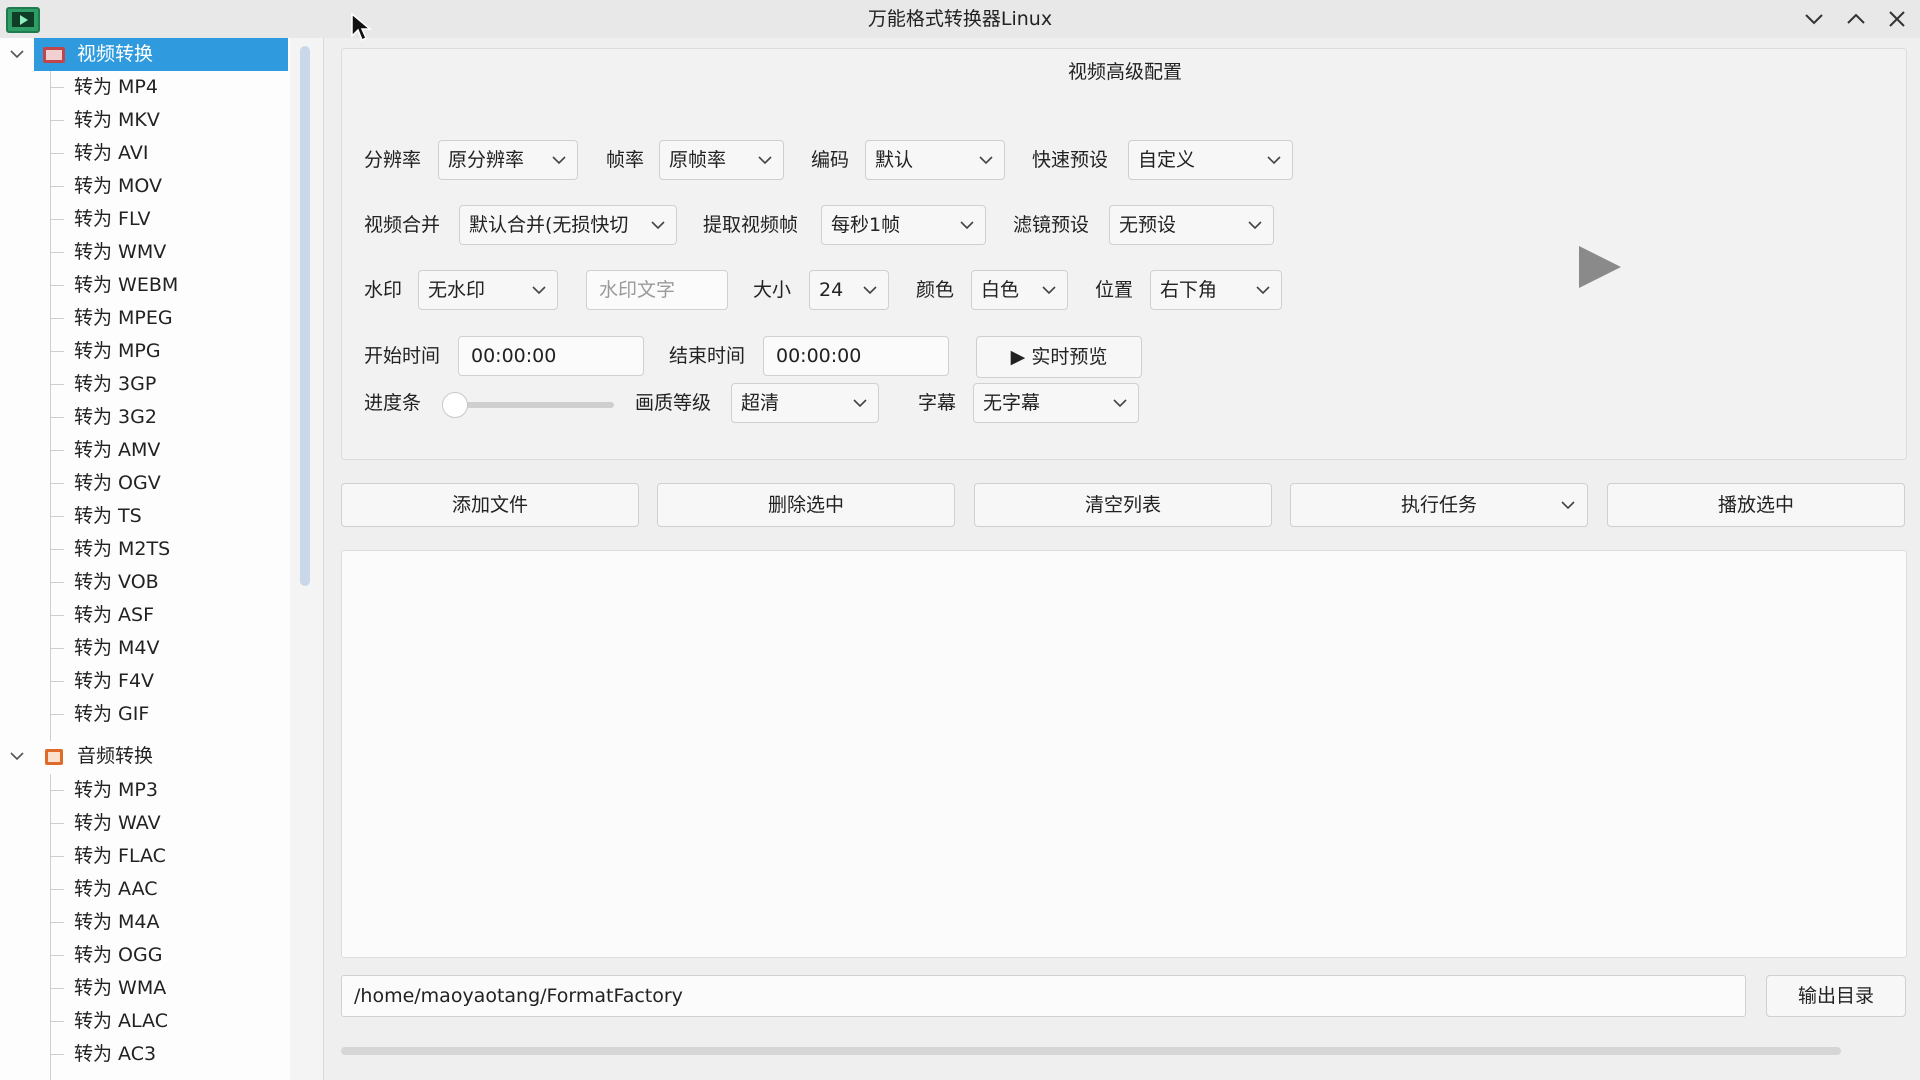 Image resolution: width=1920 pixels, height=1080 pixels. I want to click on preset-select: 自定义, so click(1210, 160).